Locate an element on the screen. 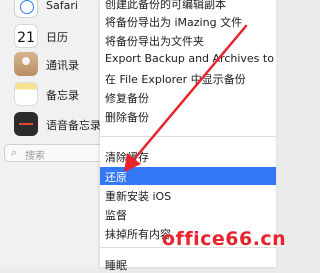  menu-item-create-editable-copy: 创建此备份的可编辑副本 is located at coordinates (188, 6).